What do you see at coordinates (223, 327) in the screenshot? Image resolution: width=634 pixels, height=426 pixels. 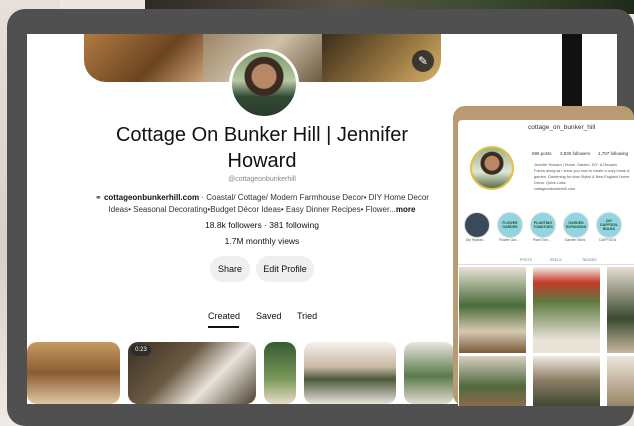 I see `active-tab-indicator` at bounding box center [223, 327].